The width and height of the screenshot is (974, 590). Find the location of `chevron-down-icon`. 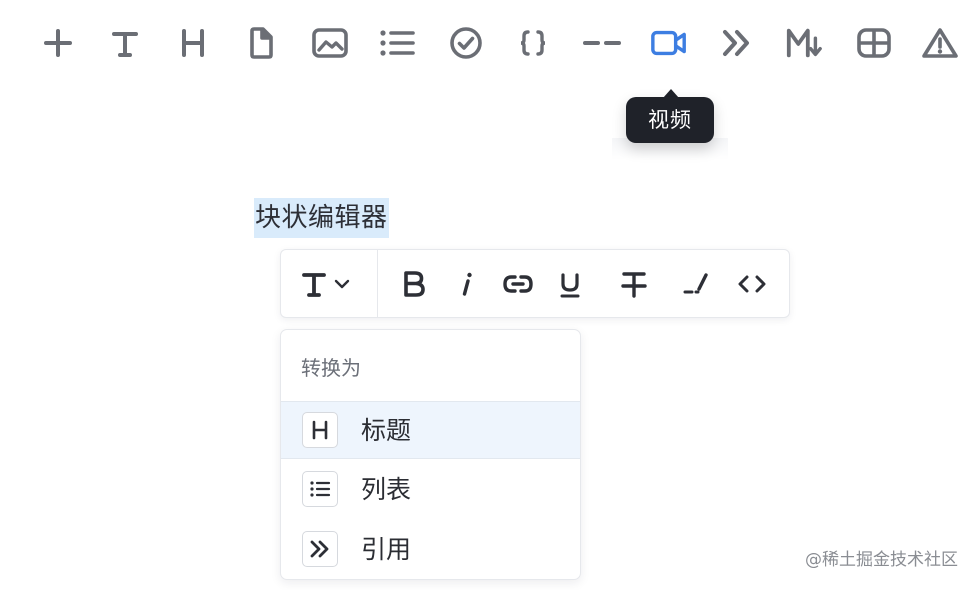

chevron-down-icon is located at coordinates (342, 284).